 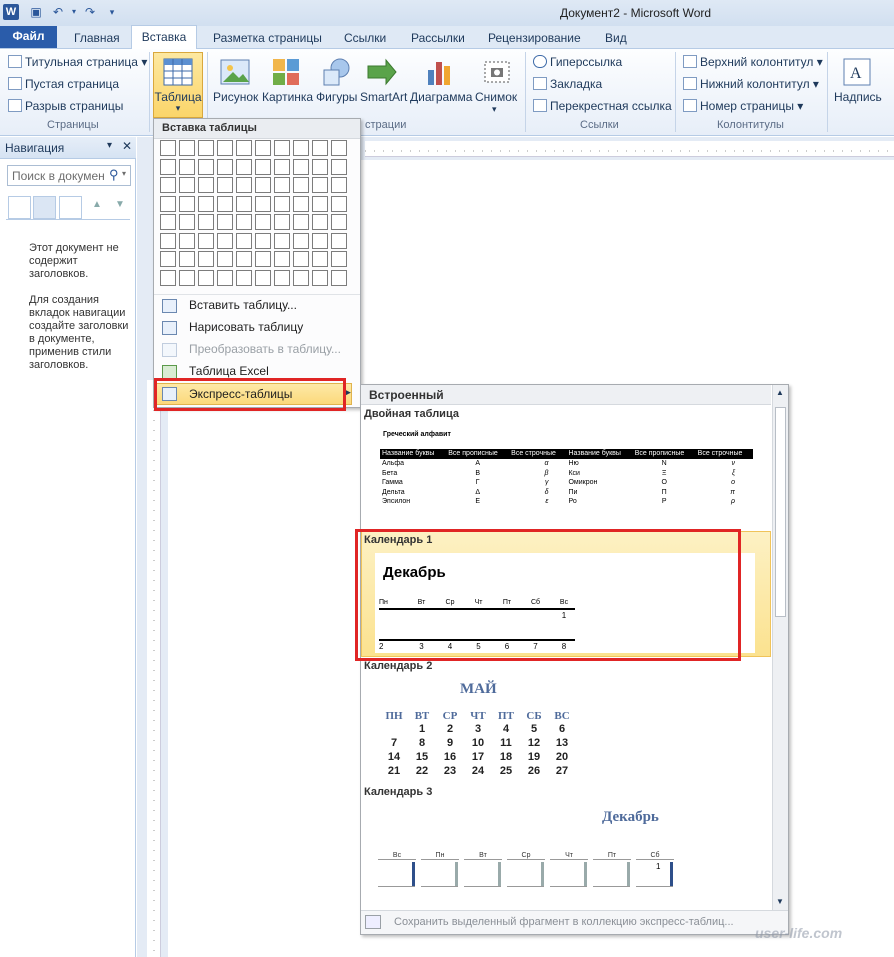 I want to click on chevron-down-icon: ▾, so click(x=124, y=173).